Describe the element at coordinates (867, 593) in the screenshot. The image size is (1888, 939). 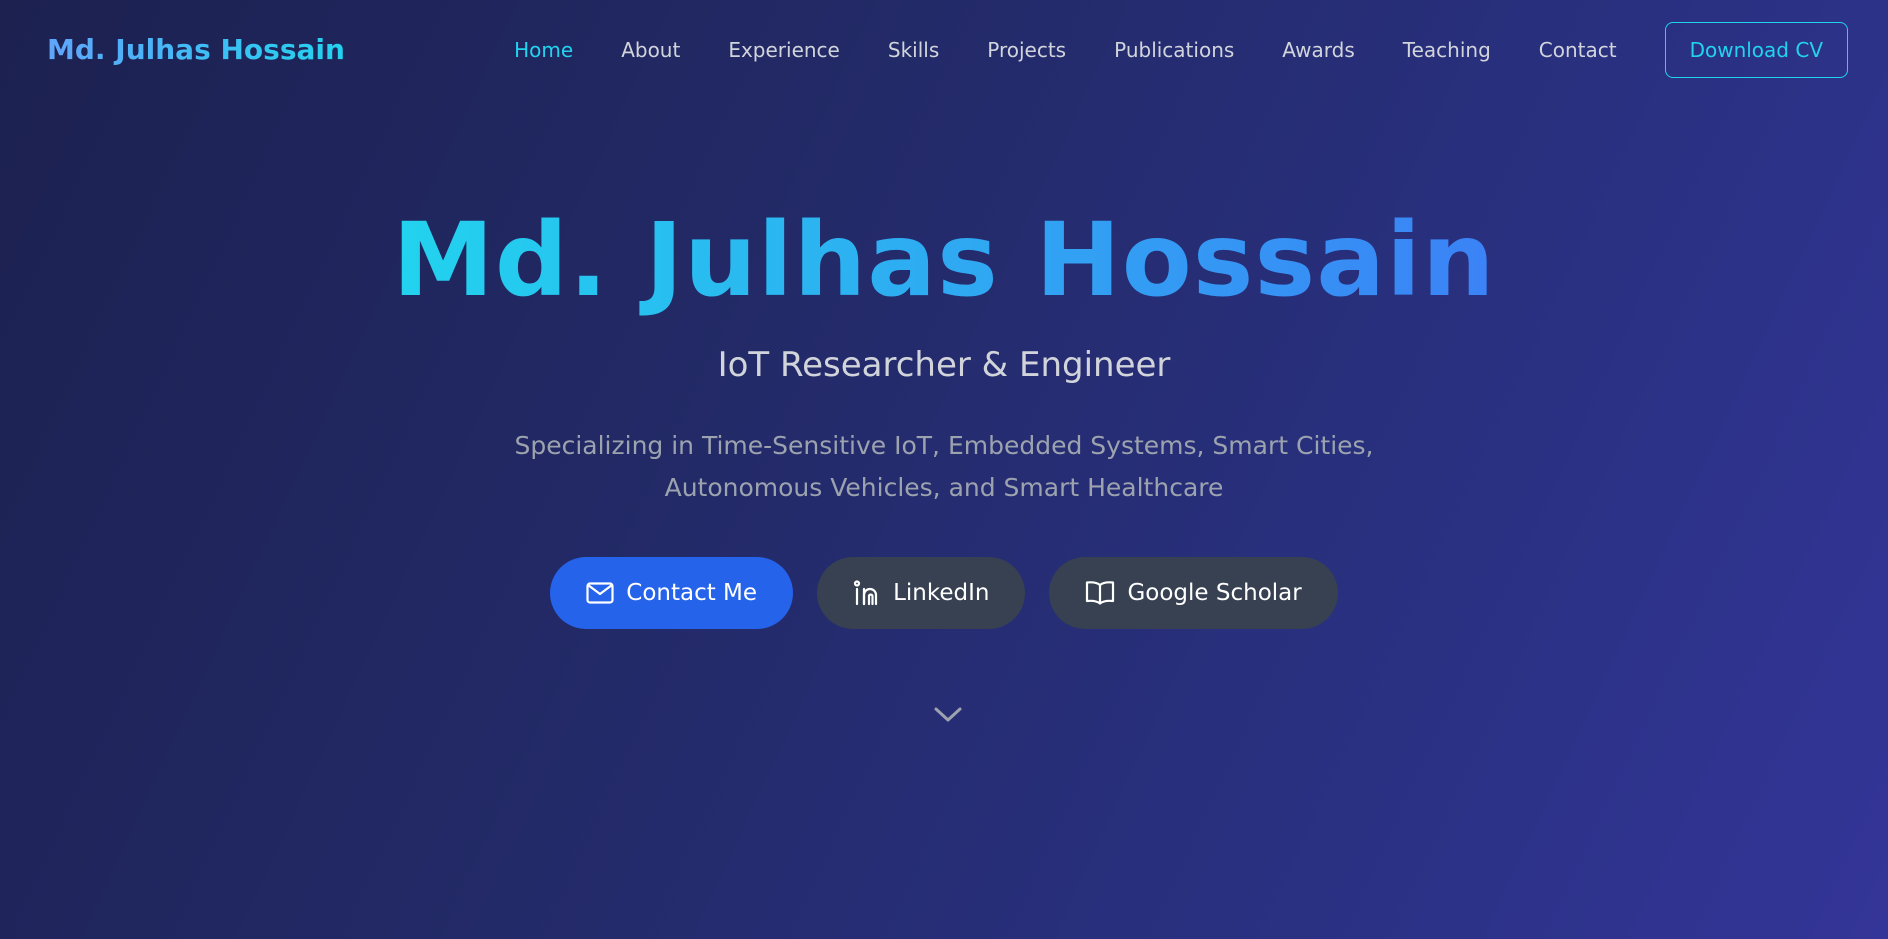
I see `linkedin-icon` at that location.